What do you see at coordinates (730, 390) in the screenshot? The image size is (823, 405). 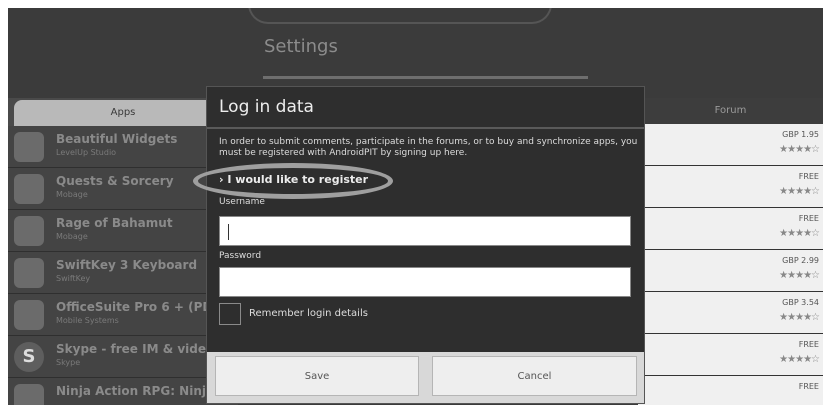 I see `list-item: FREE` at bounding box center [730, 390].